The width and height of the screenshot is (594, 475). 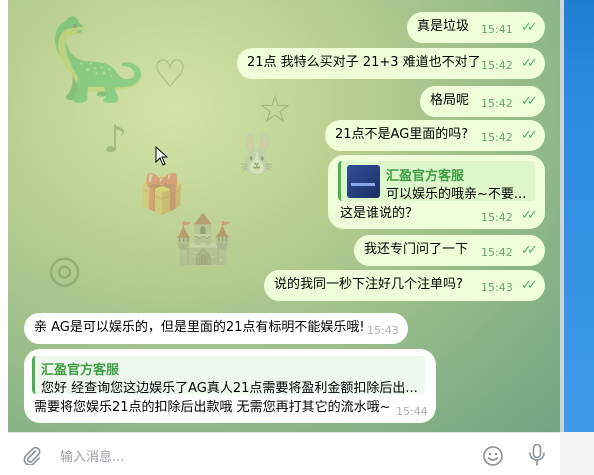 I want to click on message-text: 我还专门问了一下, so click(x=416, y=249).